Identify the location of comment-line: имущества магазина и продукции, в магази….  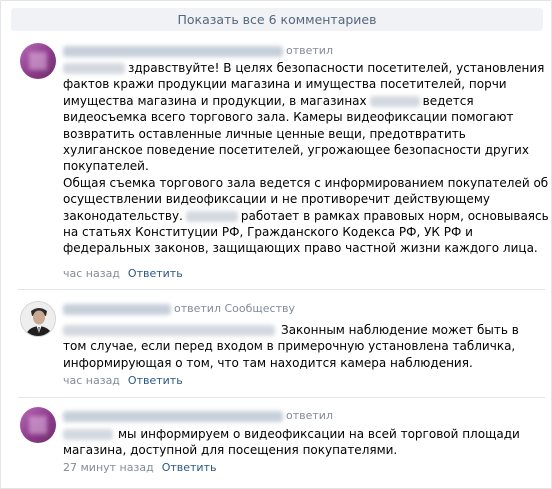
(268, 100).